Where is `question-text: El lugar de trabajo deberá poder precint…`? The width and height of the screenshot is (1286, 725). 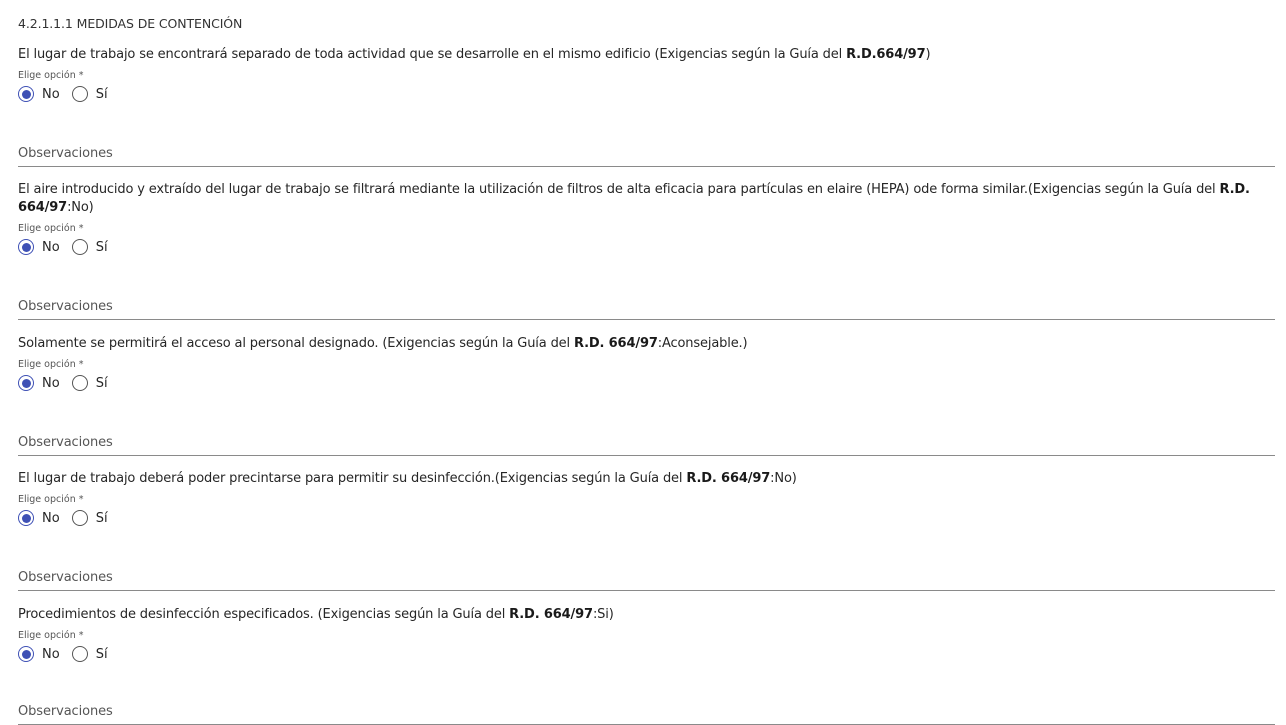 question-text: El lugar de trabajo deberá poder precint… is located at coordinates (407, 478).